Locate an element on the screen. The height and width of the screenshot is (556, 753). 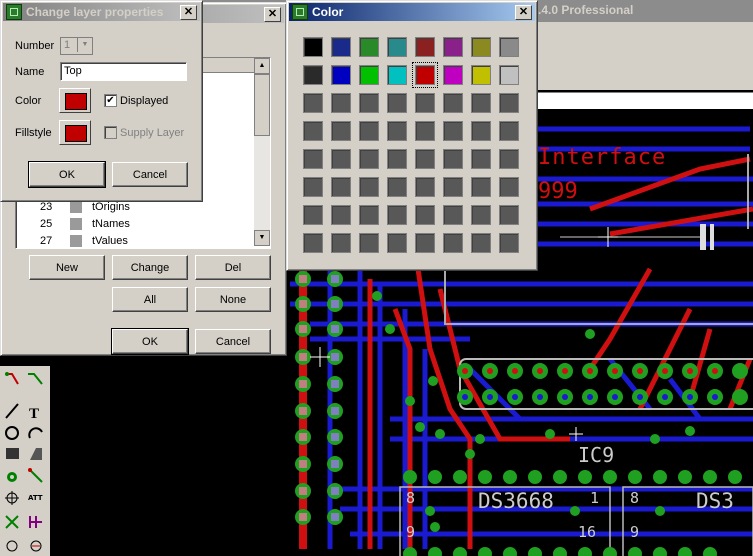
drc-icon is located at coordinates (12, 546).